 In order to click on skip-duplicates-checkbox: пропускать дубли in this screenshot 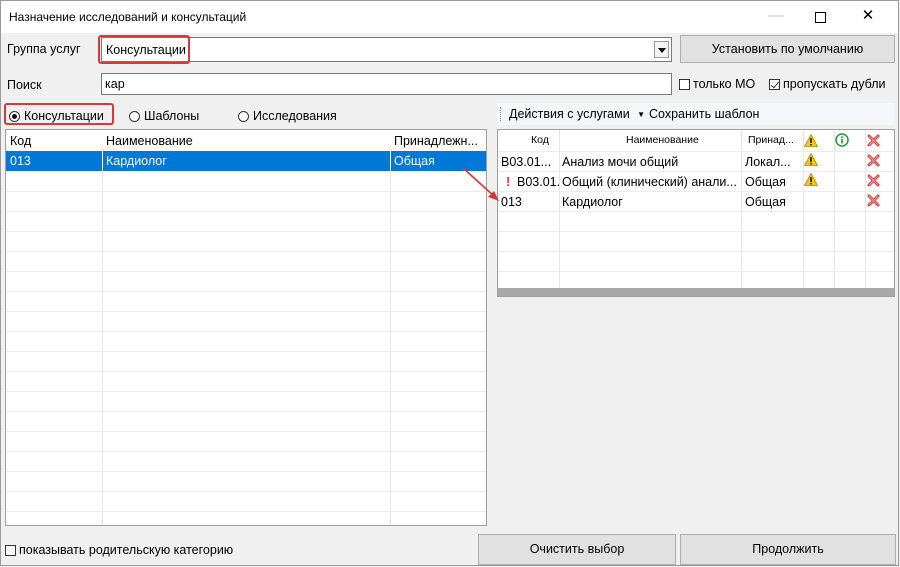, I will do `click(827, 84)`.